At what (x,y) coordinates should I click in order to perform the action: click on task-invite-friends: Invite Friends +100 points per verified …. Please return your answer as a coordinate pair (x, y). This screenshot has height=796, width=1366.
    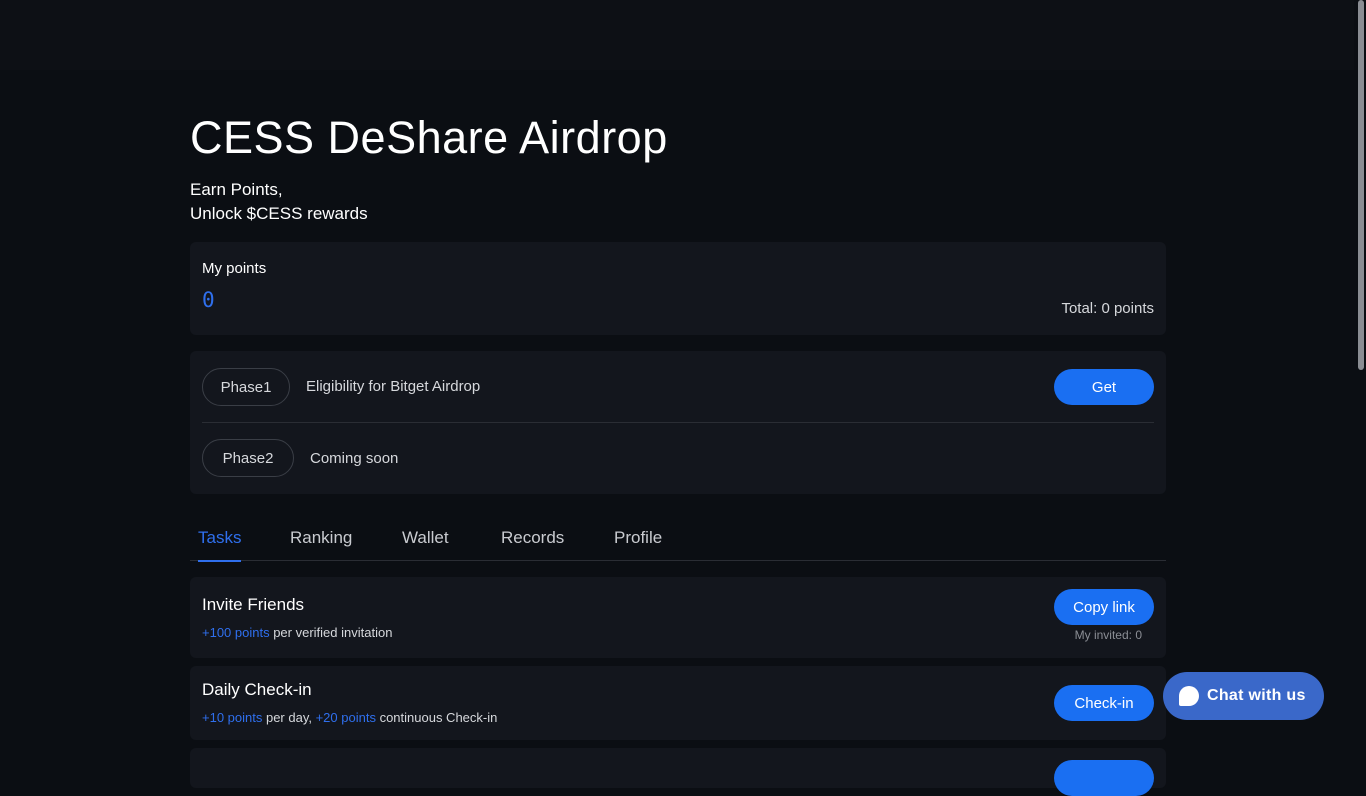
    Looking at the image, I should click on (678, 617).